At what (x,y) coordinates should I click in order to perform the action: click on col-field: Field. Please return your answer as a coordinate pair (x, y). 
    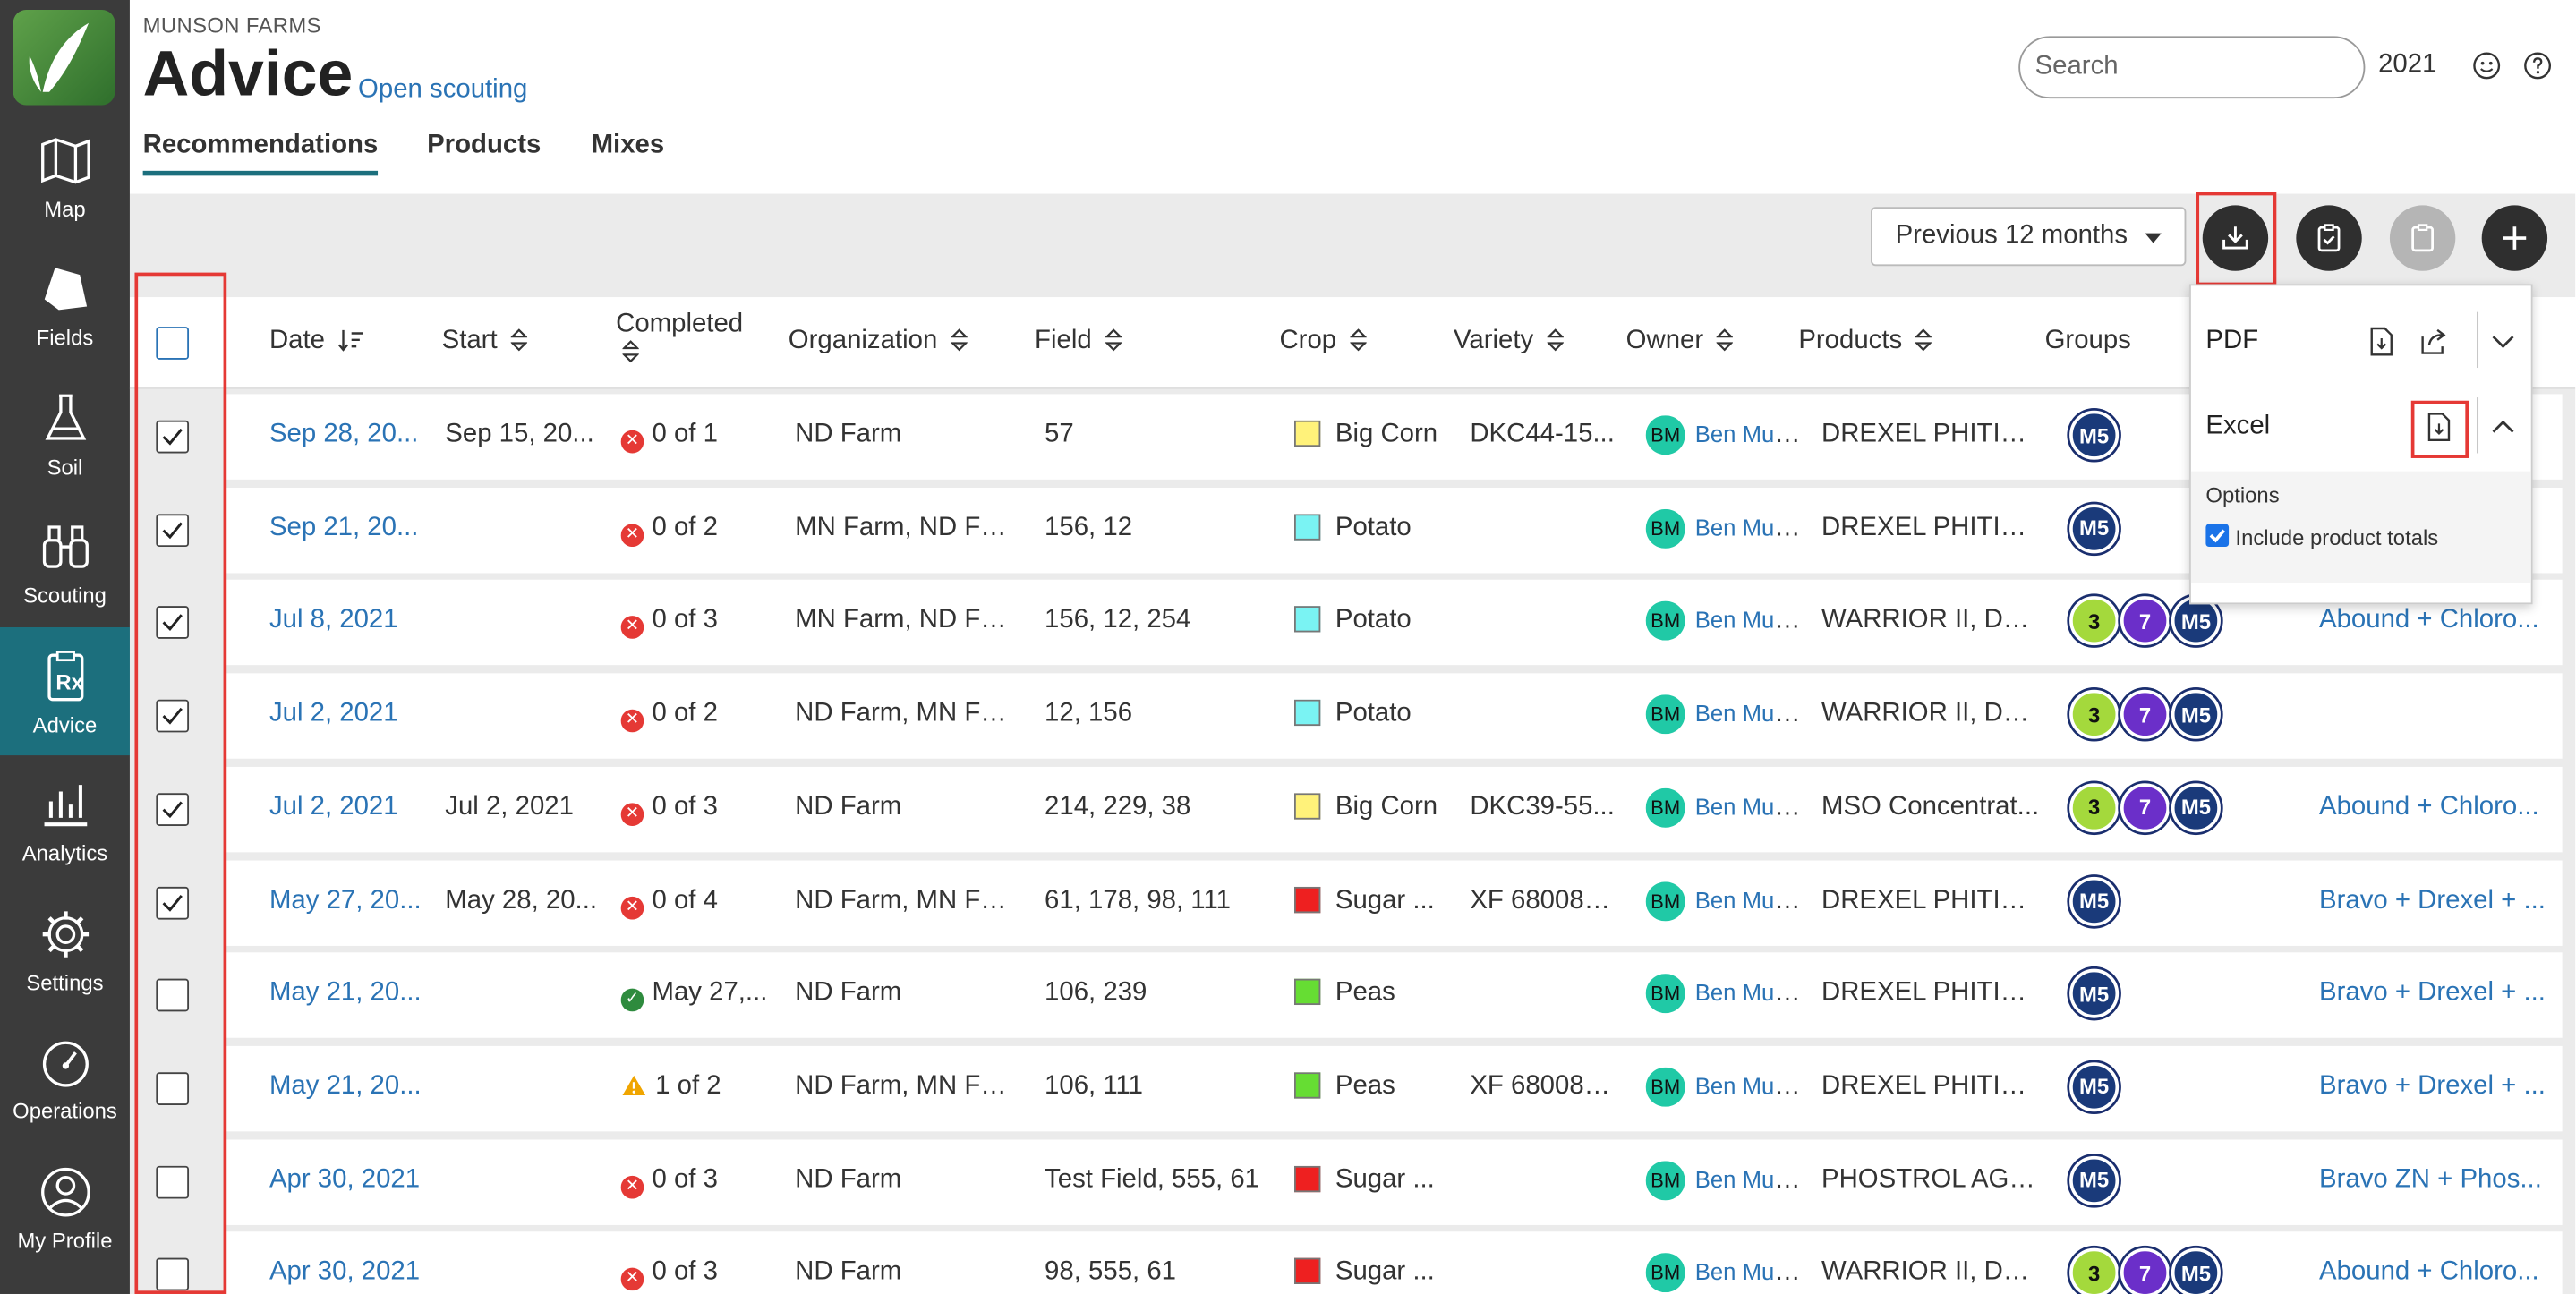
    Looking at the image, I should click on (1078, 341).